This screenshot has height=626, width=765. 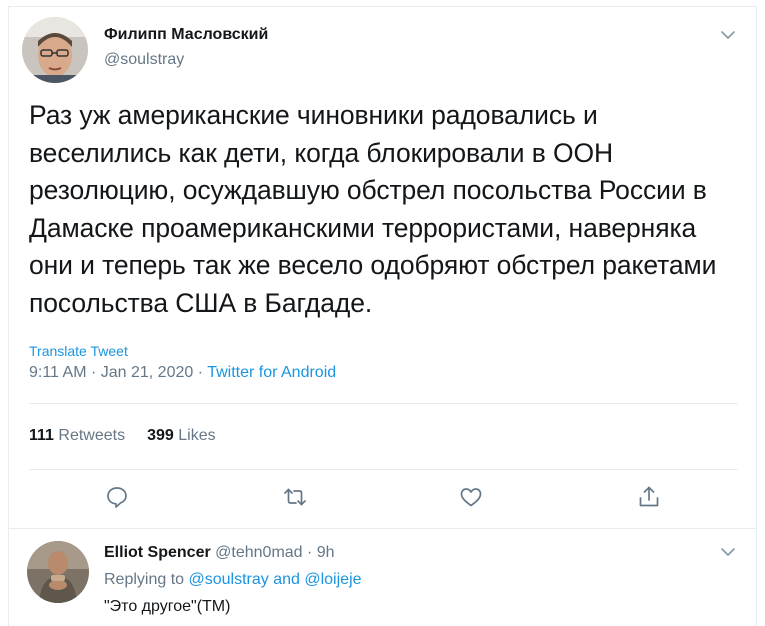 I want to click on like-icon, so click(x=471, y=497).